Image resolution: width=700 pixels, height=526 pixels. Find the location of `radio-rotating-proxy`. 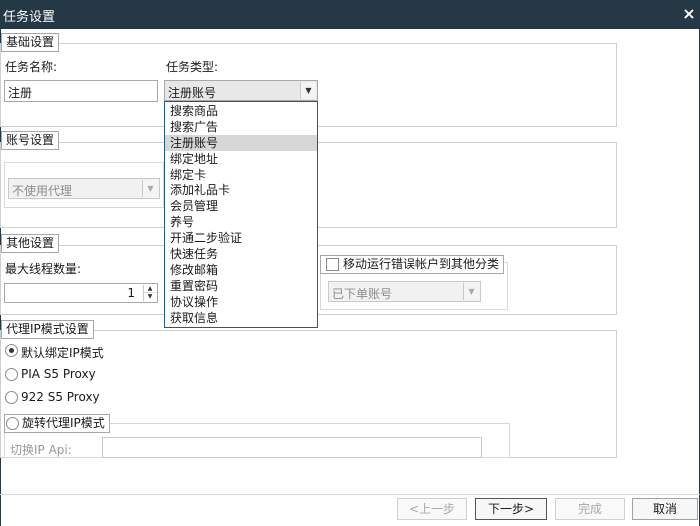

radio-rotating-proxy is located at coordinates (12, 423).